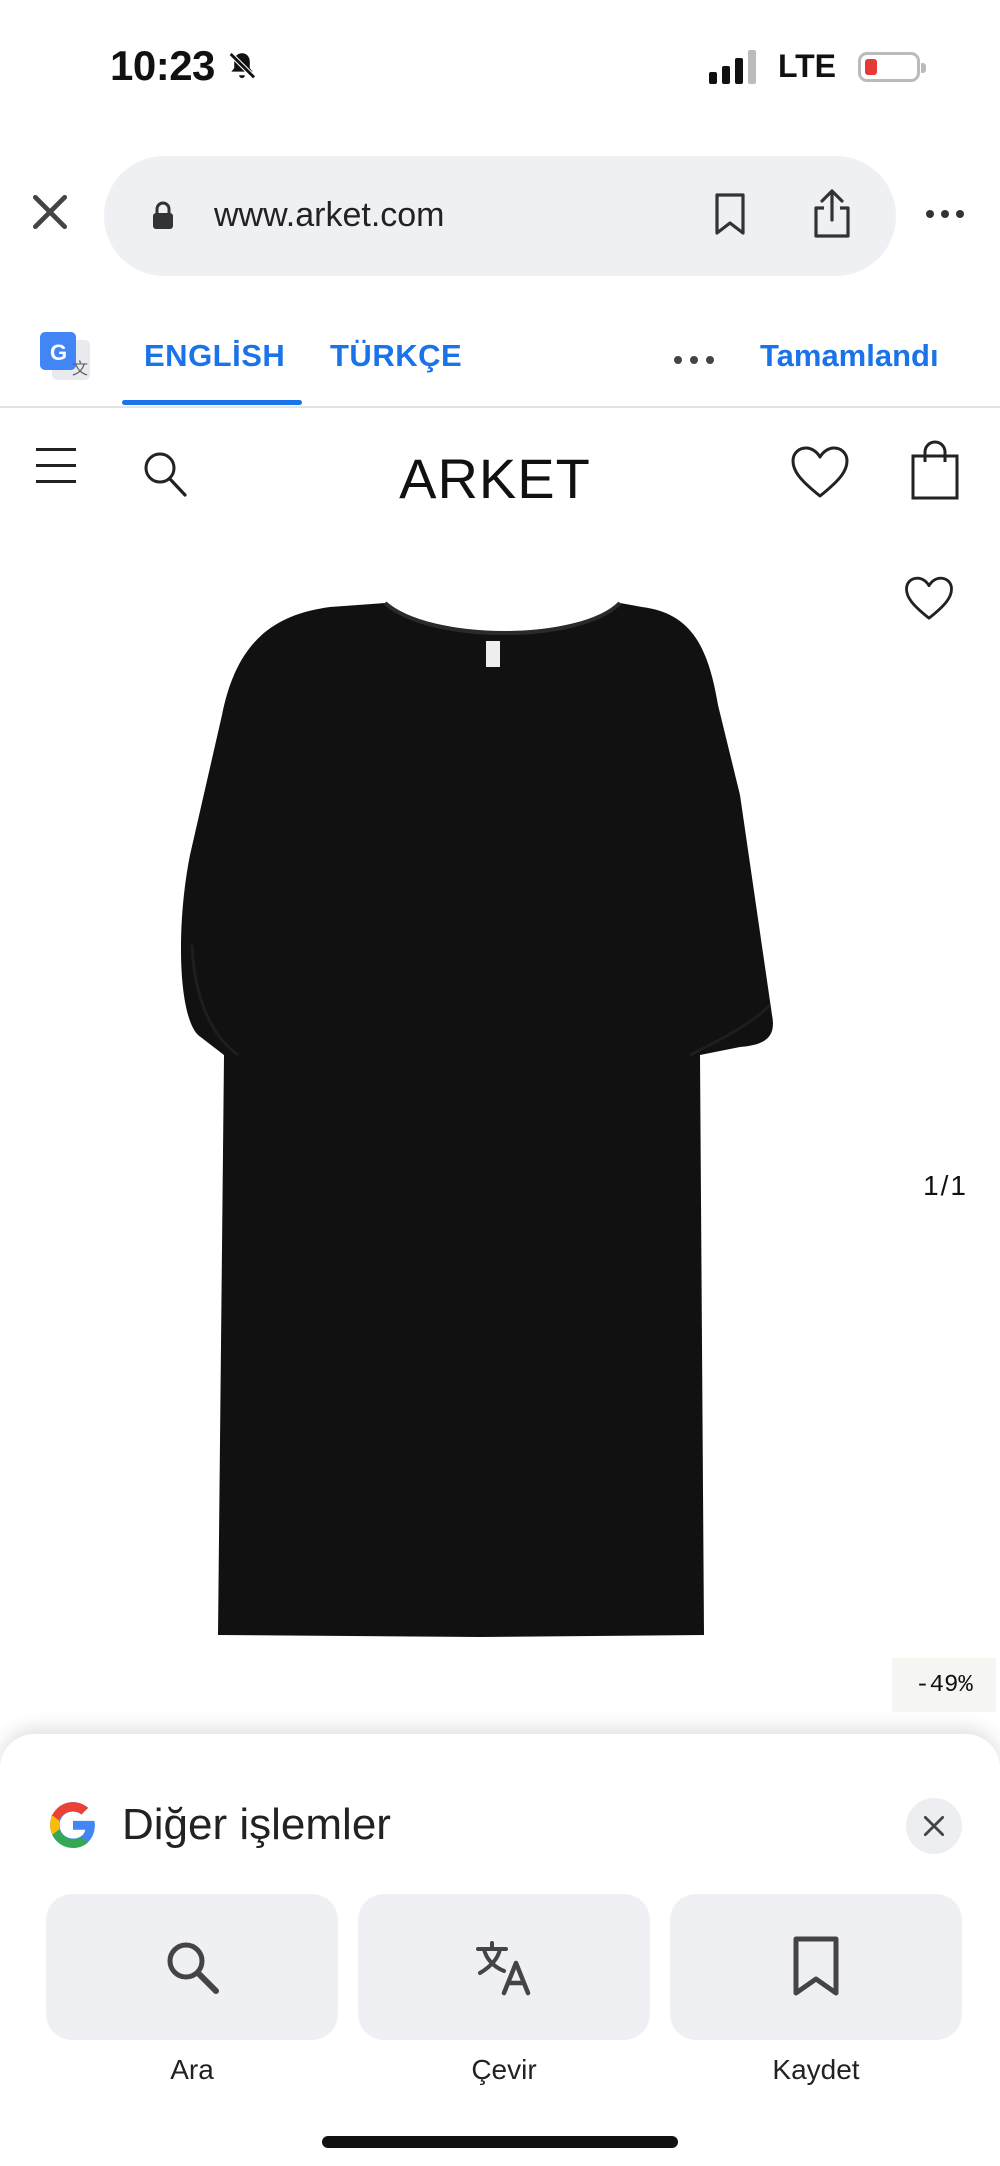 This screenshot has height=2166, width=1000. I want to click on active-tab-indicator, so click(212, 402).